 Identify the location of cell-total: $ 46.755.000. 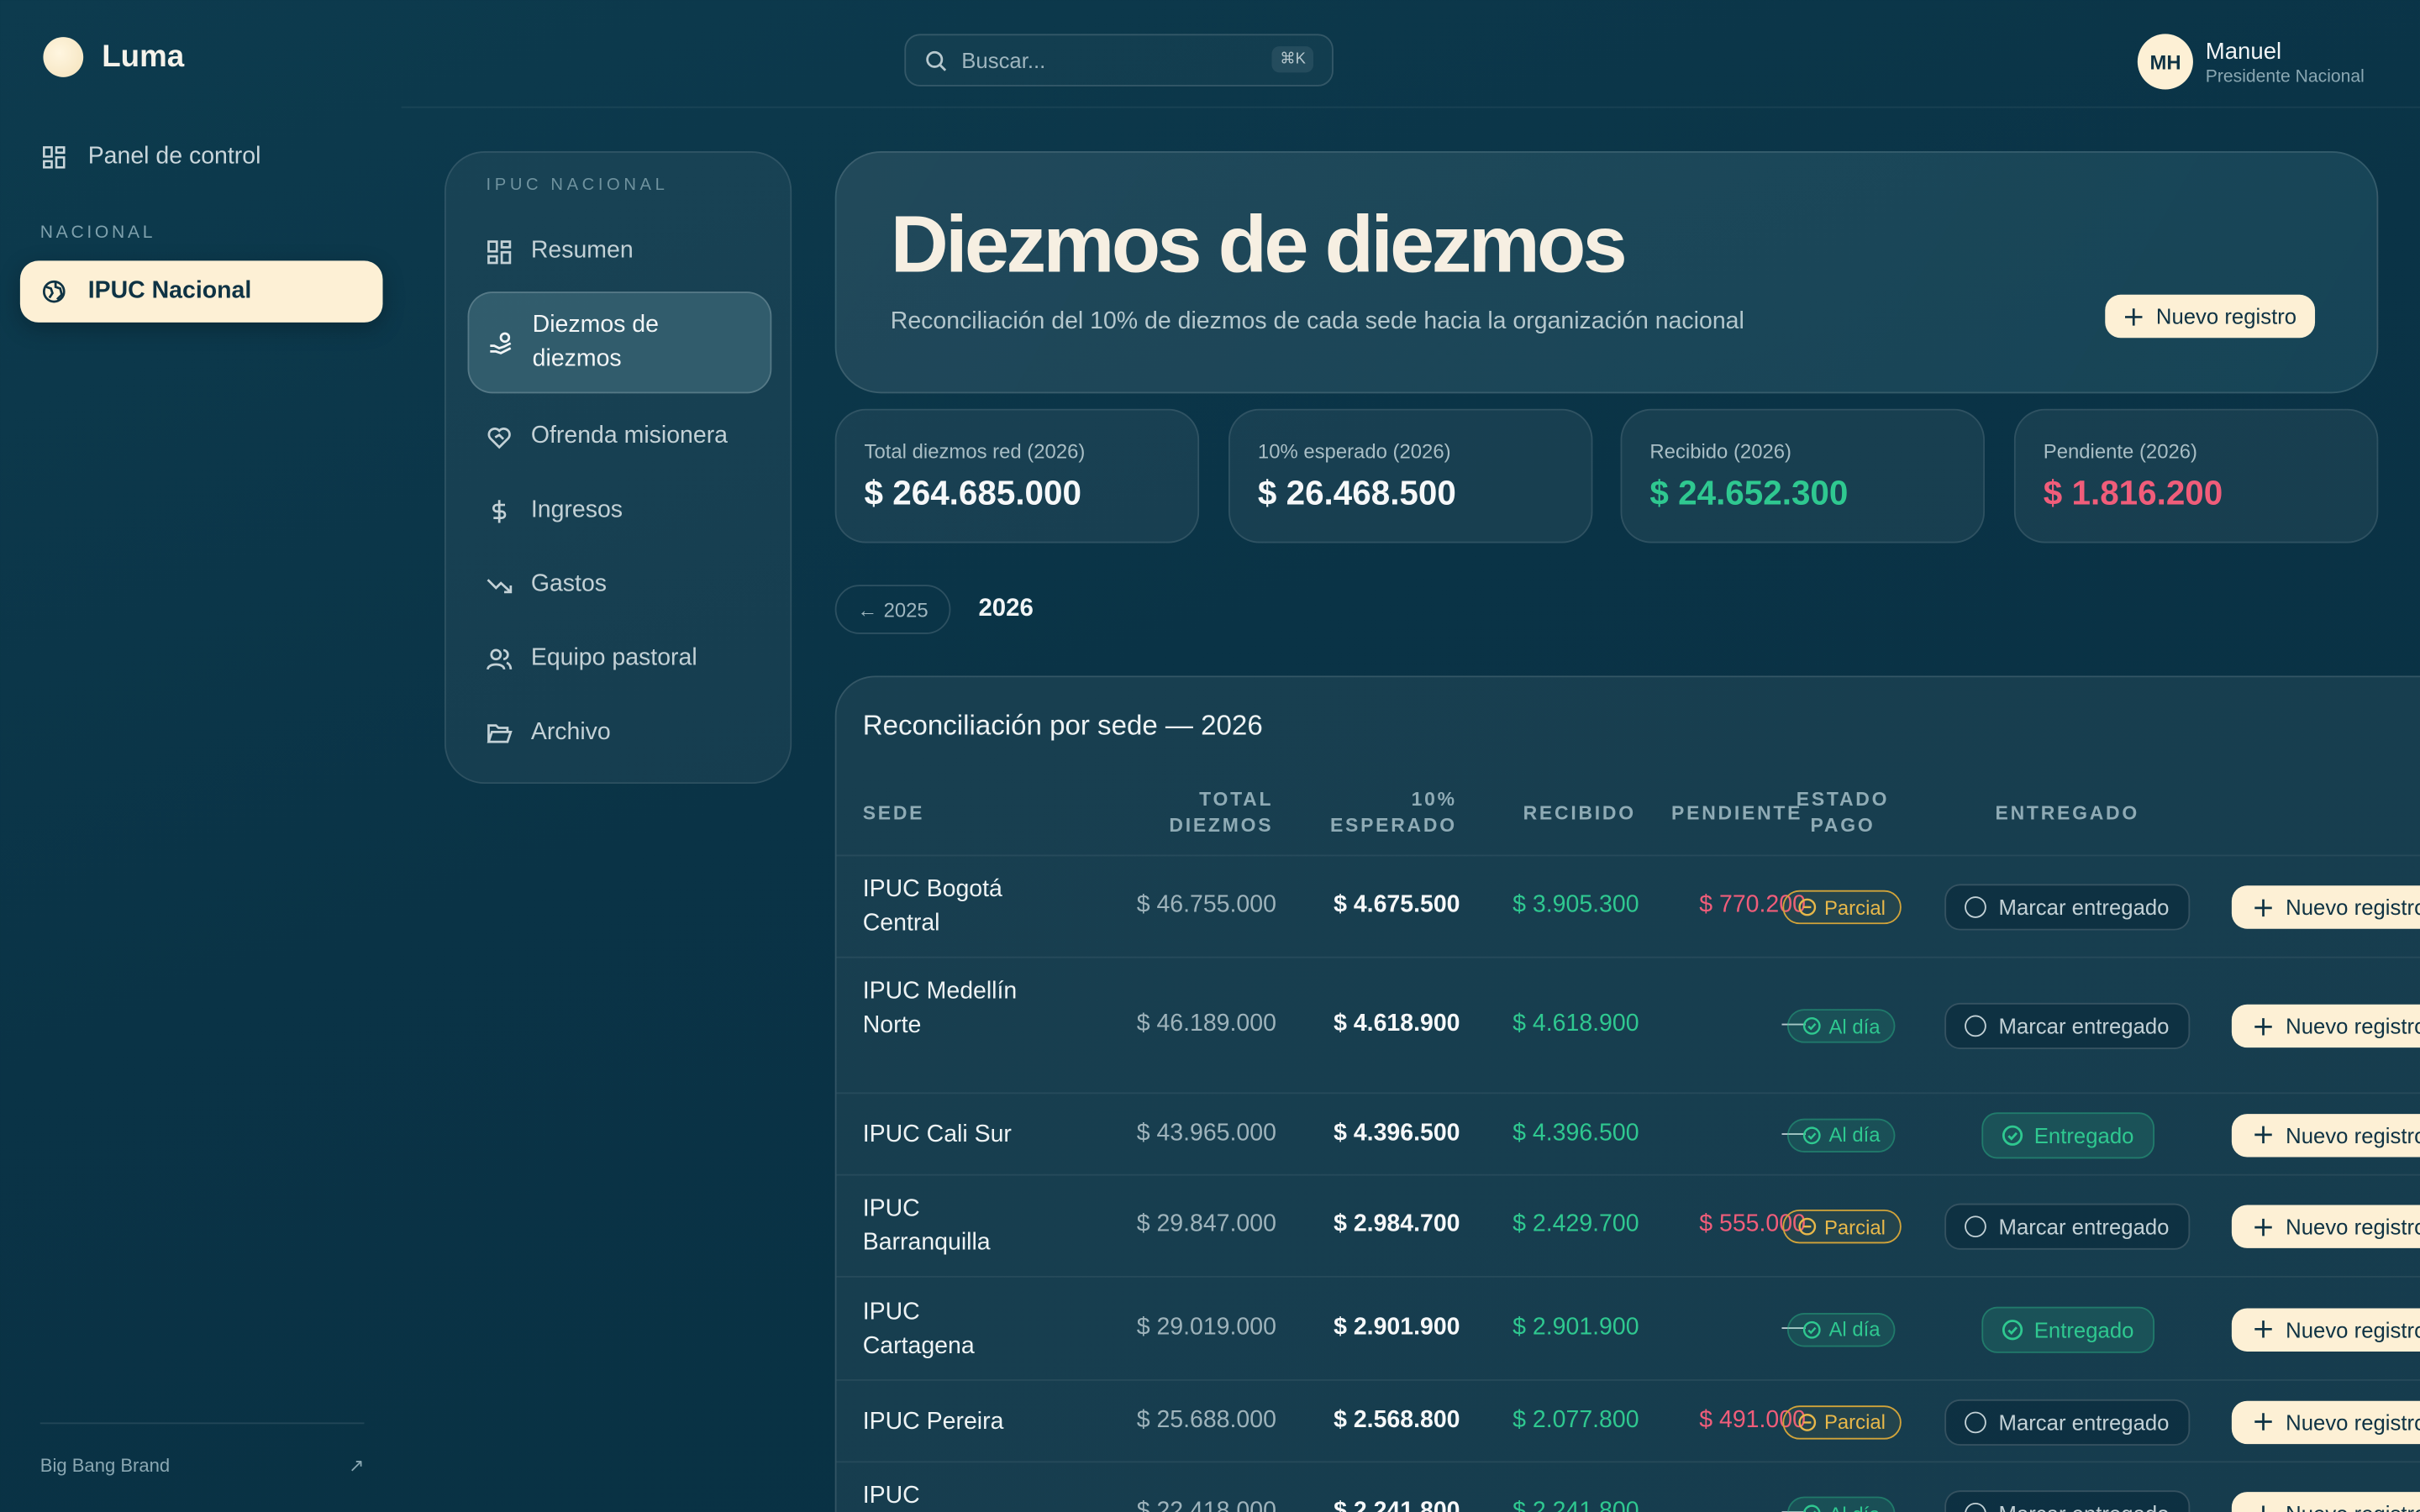
(1206, 904).